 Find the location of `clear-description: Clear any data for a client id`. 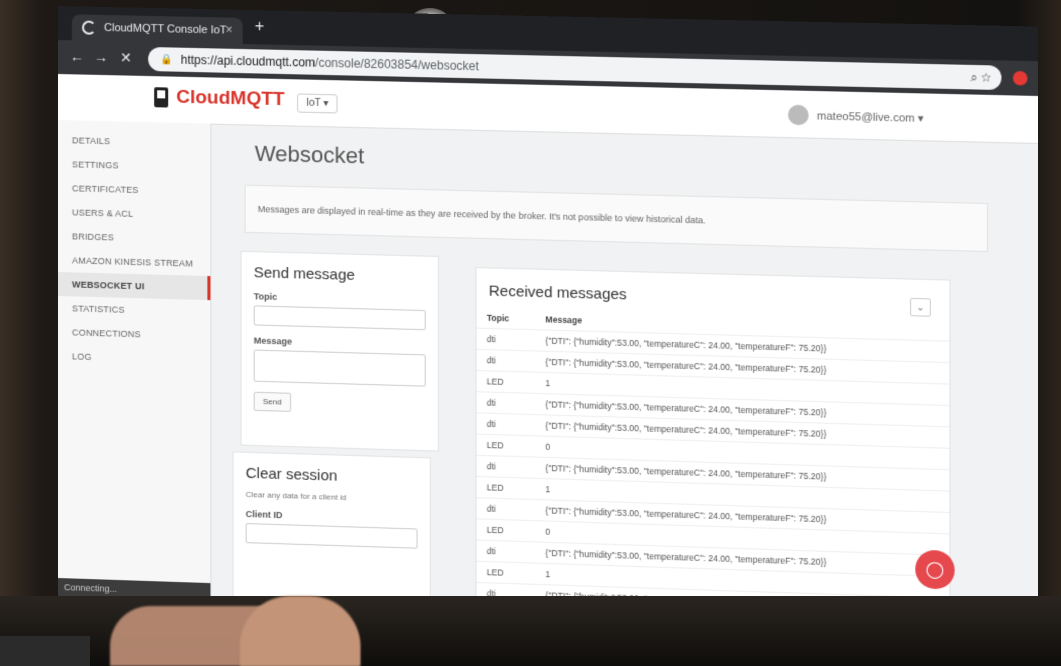

clear-description: Clear any data for a client id is located at coordinates (296, 496).